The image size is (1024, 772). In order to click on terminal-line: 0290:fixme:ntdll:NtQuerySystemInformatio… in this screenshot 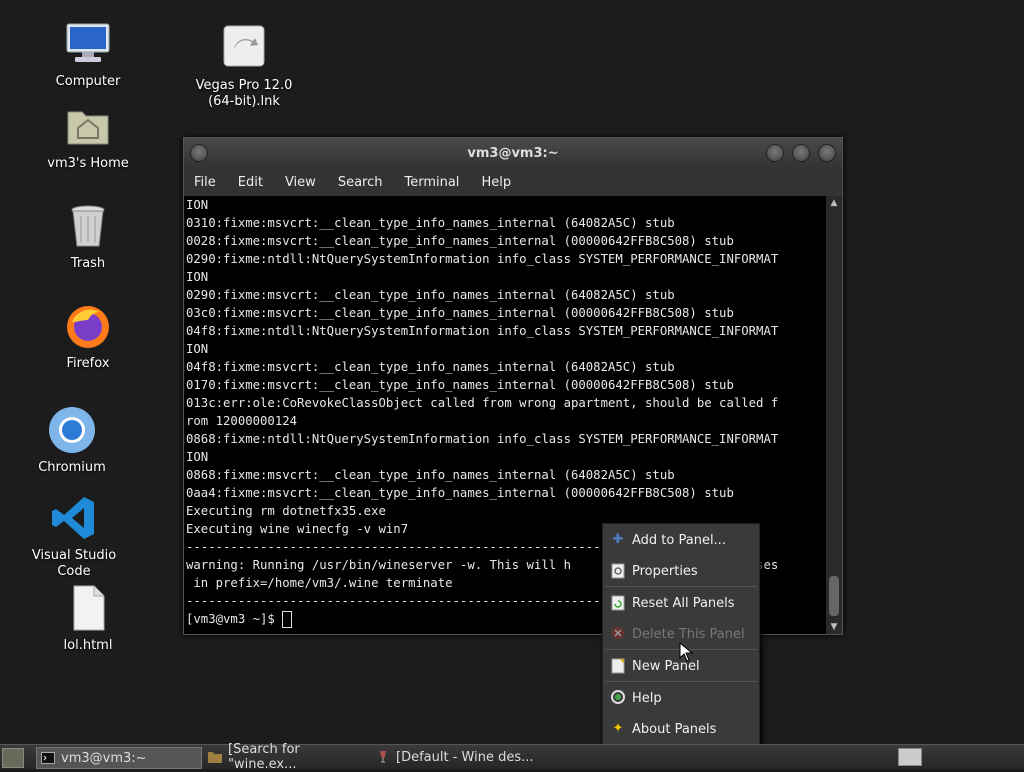, I will do `click(482, 259)`.